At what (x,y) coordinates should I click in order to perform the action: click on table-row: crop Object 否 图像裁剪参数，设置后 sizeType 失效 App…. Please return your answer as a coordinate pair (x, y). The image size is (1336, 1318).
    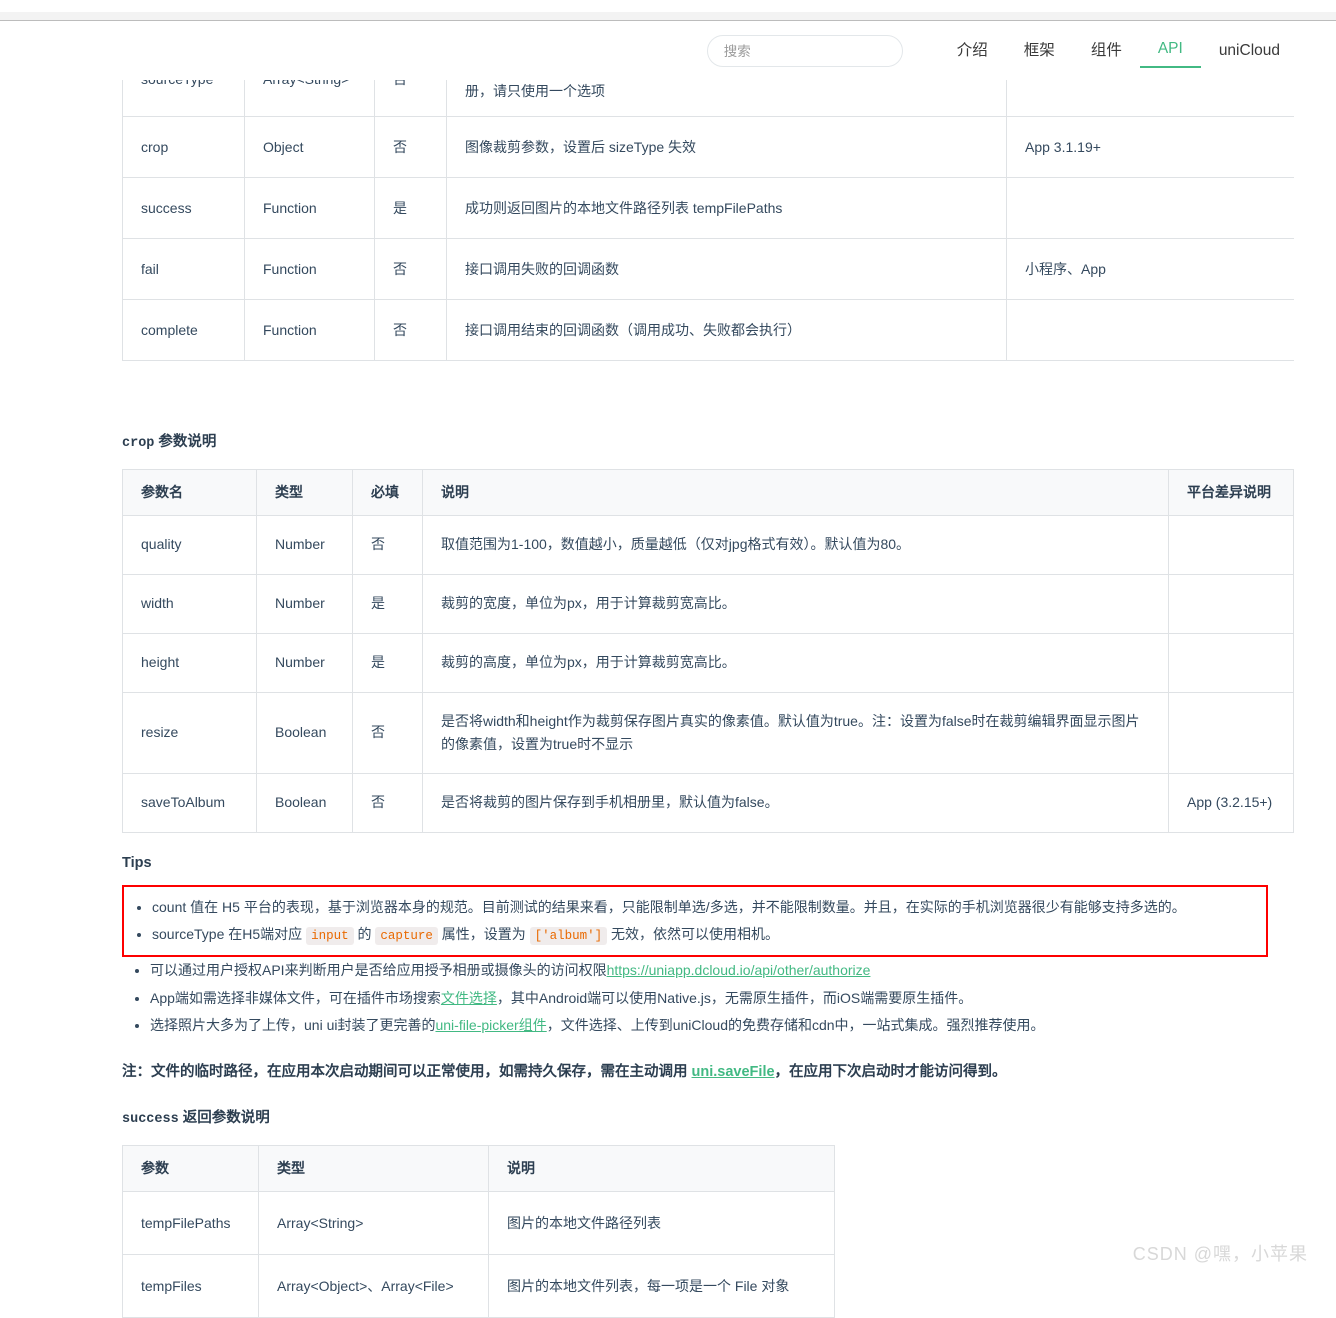
    Looking at the image, I should click on (708, 147).